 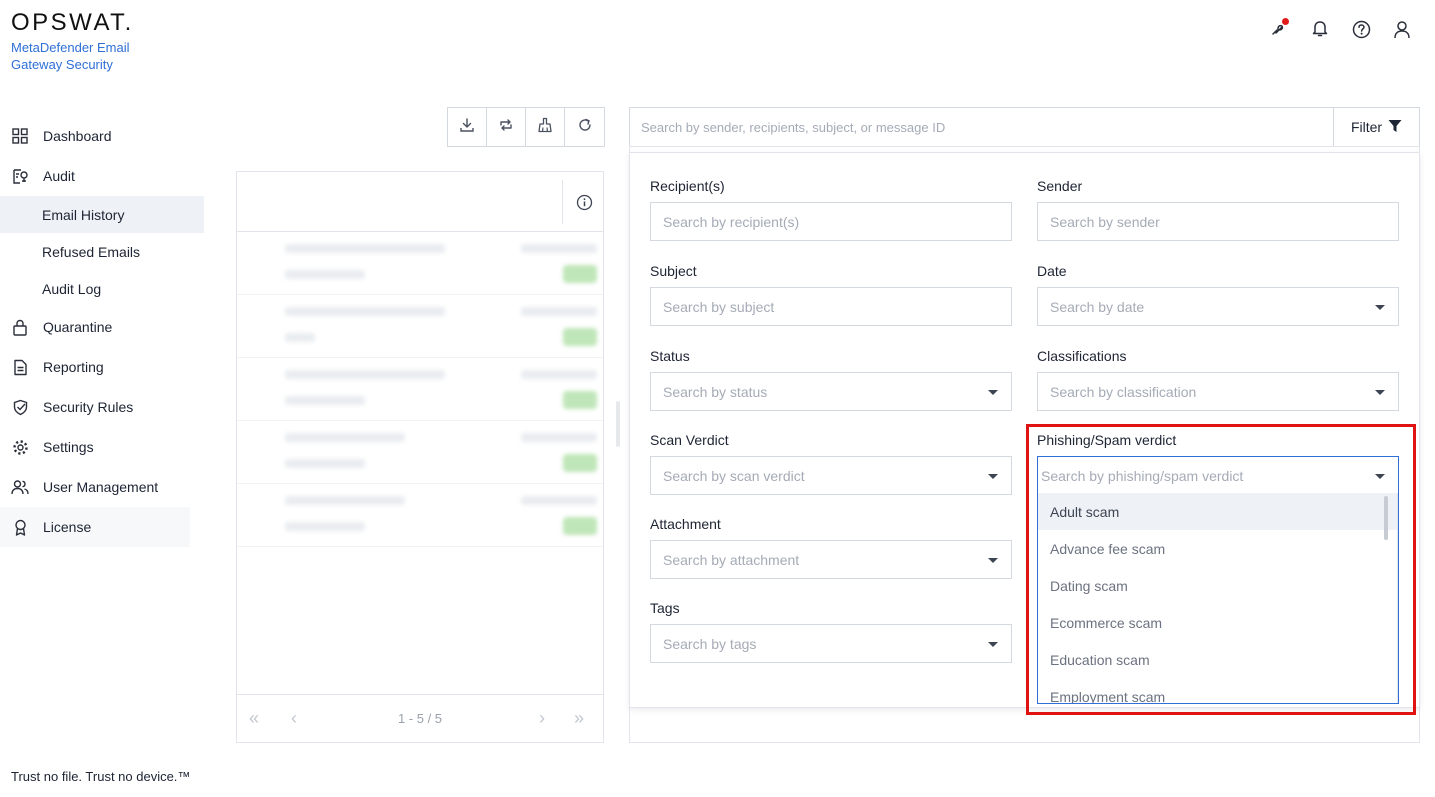 I want to click on sidebar-item-label: Reporting, so click(x=73, y=367).